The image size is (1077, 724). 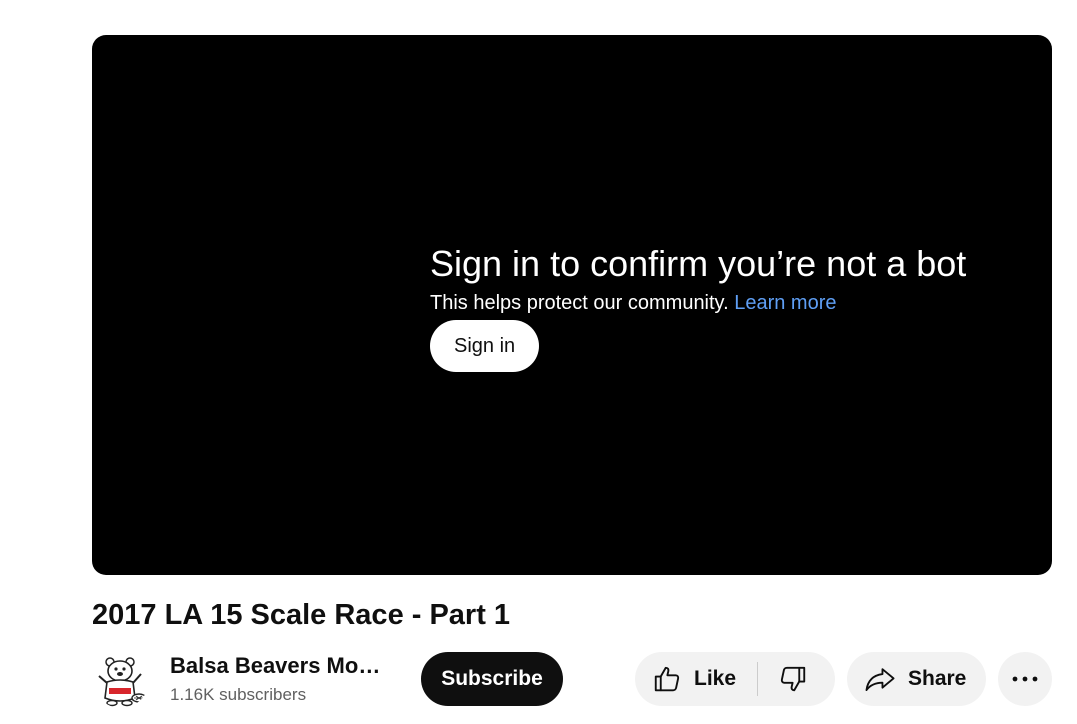 I want to click on dislike-button, so click(x=796, y=679).